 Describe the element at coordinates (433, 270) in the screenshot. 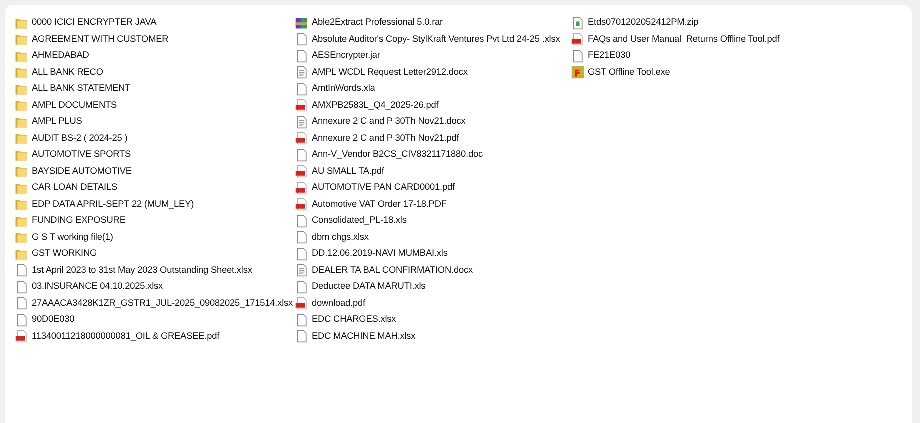

I see `file-item: DEALER TA BAL CONFIRMATION.docx` at that location.